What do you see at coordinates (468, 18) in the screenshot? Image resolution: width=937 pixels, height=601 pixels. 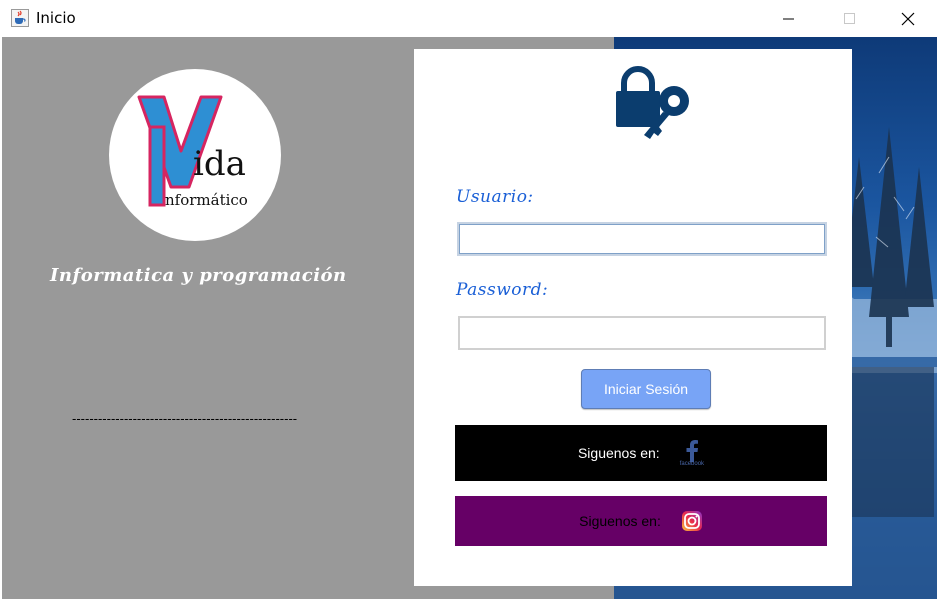 I see `window-titlebar: Inicio` at bounding box center [468, 18].